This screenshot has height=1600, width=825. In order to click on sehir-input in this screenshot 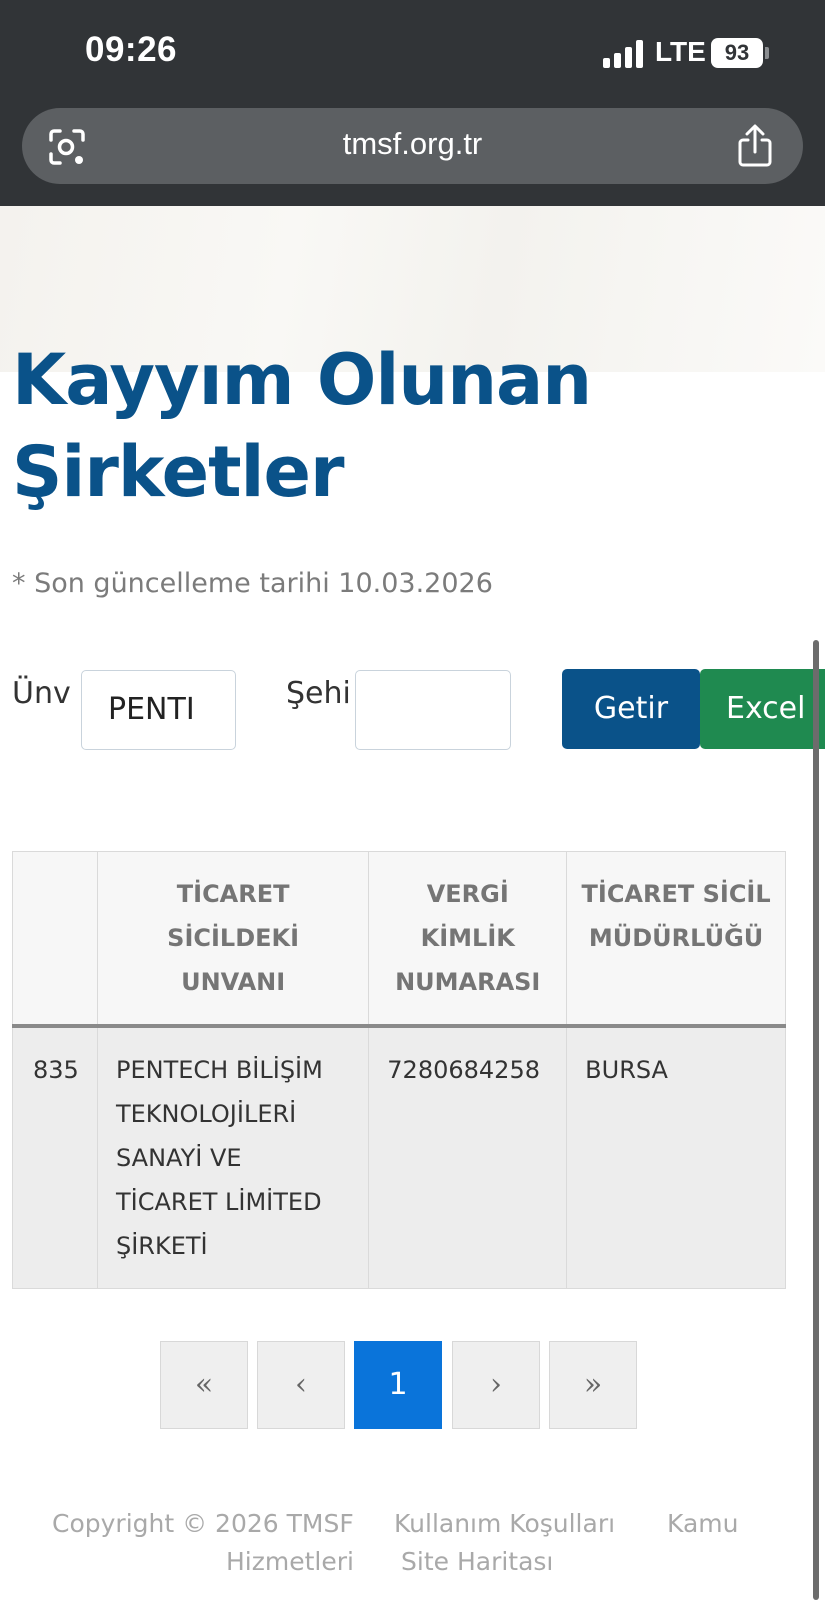, I will do `click(433, 710)`.